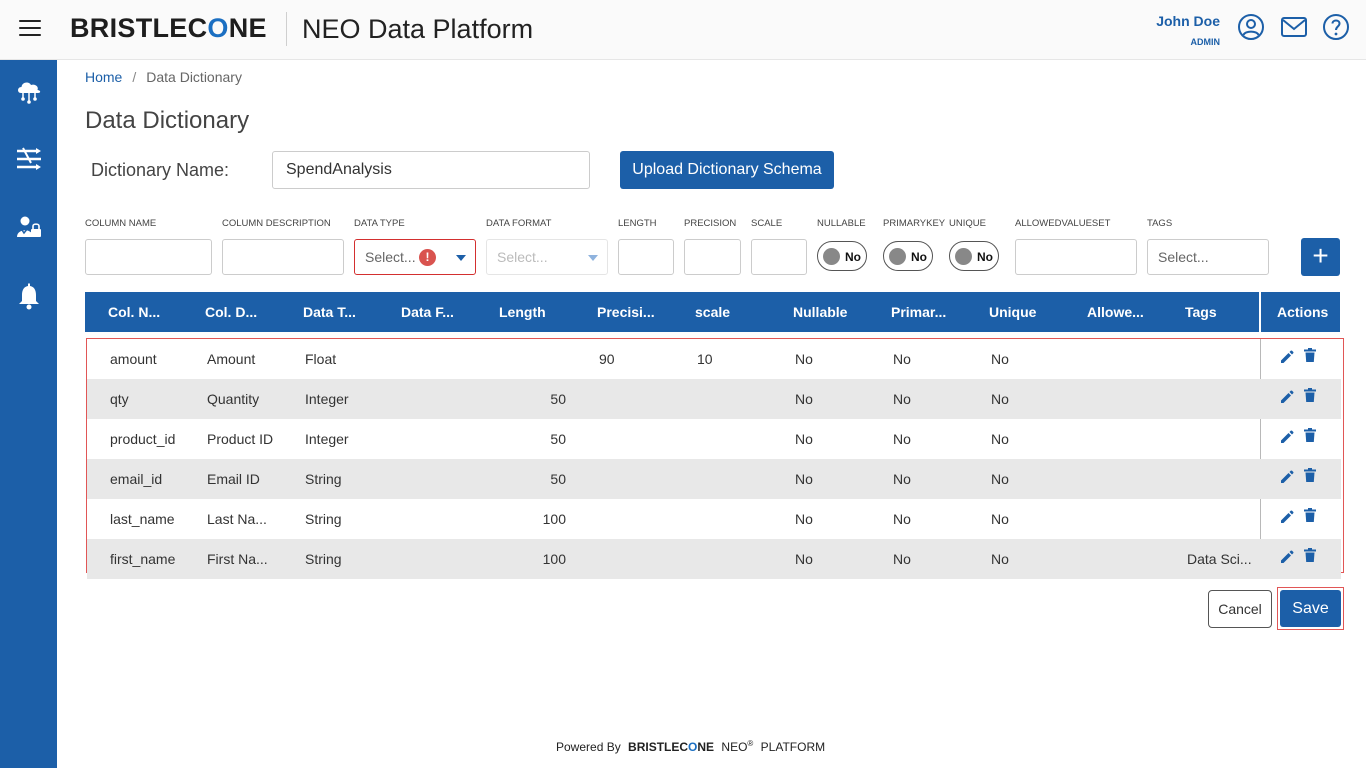 Image resolution: width=1366 pixels, height=768 pixels. Describe the element at coordinates (593, 258) in the screenshot. I see `chevron-down-icon` at that location.